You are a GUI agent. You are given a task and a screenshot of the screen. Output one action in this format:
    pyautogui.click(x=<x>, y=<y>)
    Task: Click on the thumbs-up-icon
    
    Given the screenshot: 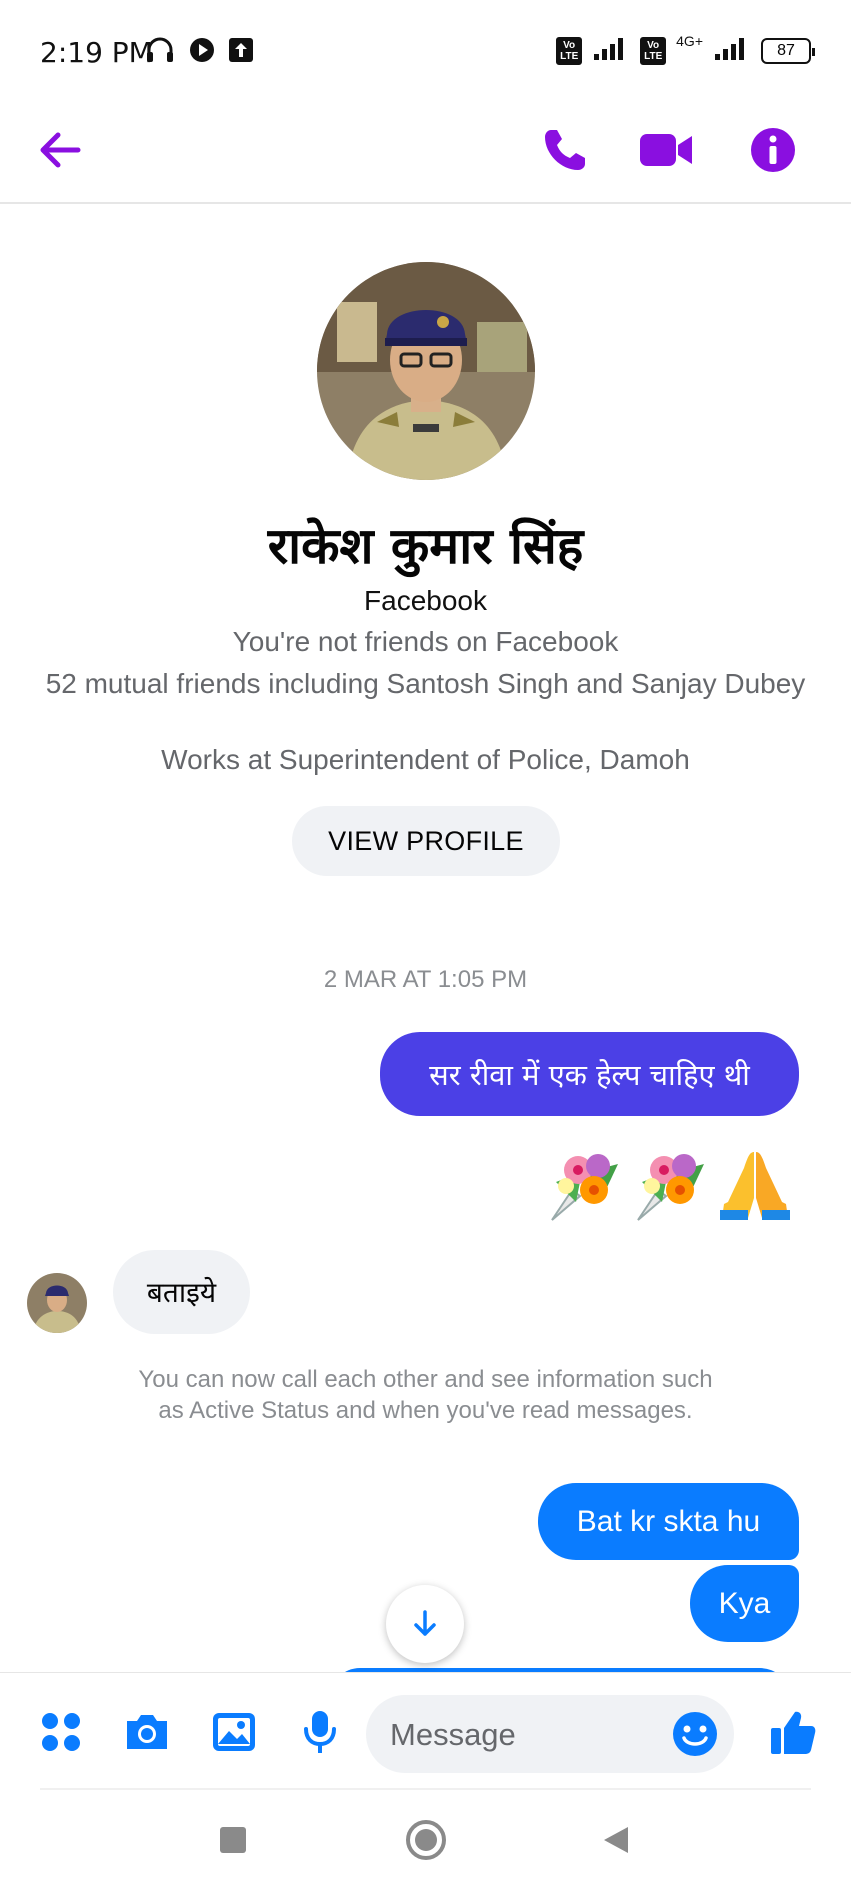 What is the action you would take?
    pyautogui.click(x=793, y=1732)
    